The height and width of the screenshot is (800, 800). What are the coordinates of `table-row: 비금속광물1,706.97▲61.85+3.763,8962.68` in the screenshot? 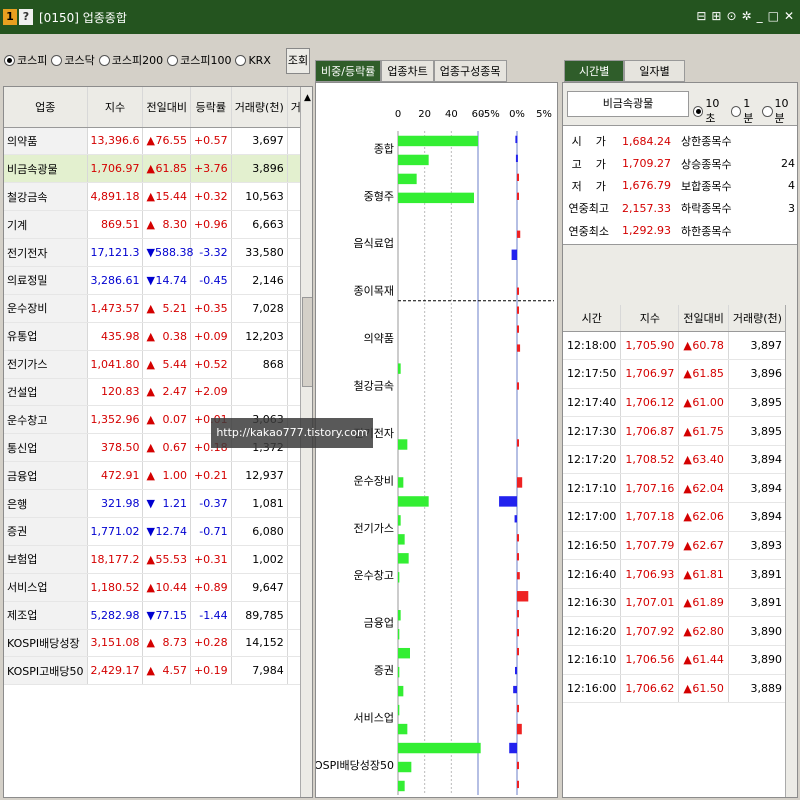 It's located at (158, 169).